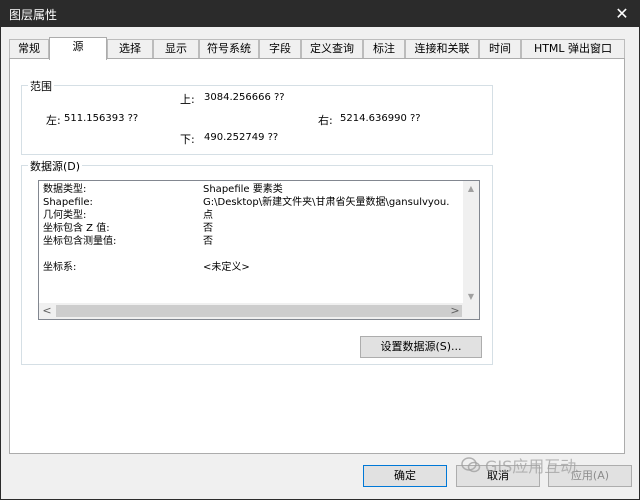  What do you see at coordinates (229, 49) in the screenshot?
I see `tab-symbology: 符号系统` at bounding box center [229, 49].